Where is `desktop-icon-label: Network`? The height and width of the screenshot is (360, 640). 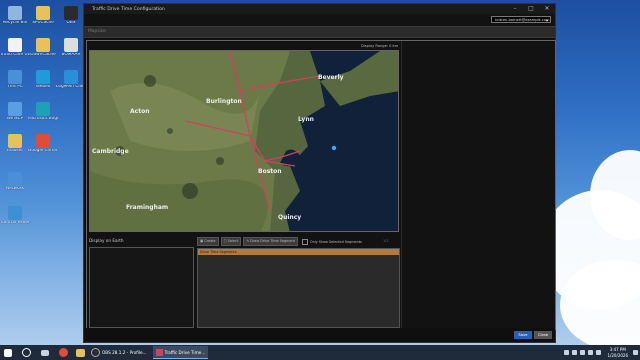
desktop-icon-label: Network is located at coordinates (15, 189).